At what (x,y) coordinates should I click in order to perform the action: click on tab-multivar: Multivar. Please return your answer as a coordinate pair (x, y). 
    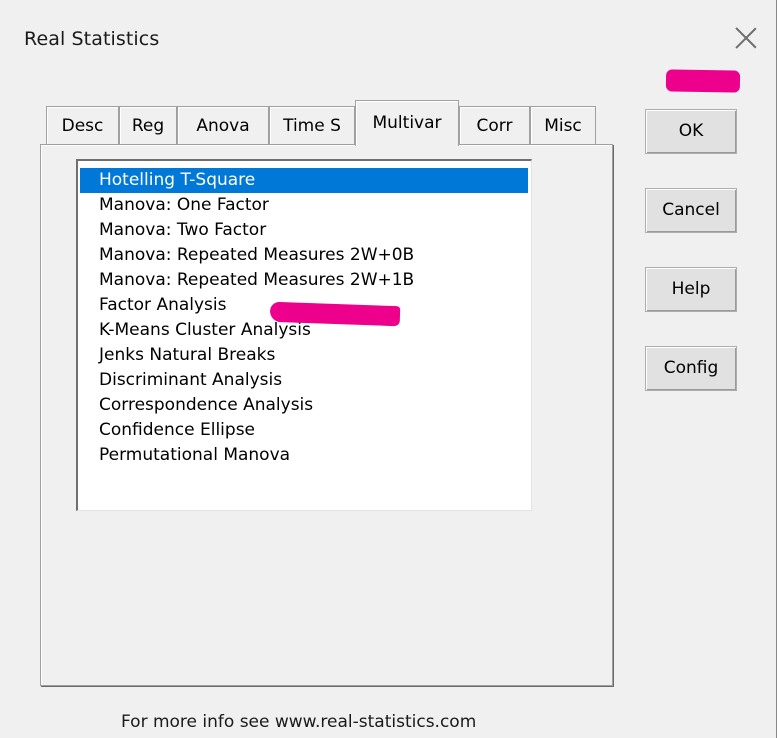
    Looking at the image, I should click on (407, 123).